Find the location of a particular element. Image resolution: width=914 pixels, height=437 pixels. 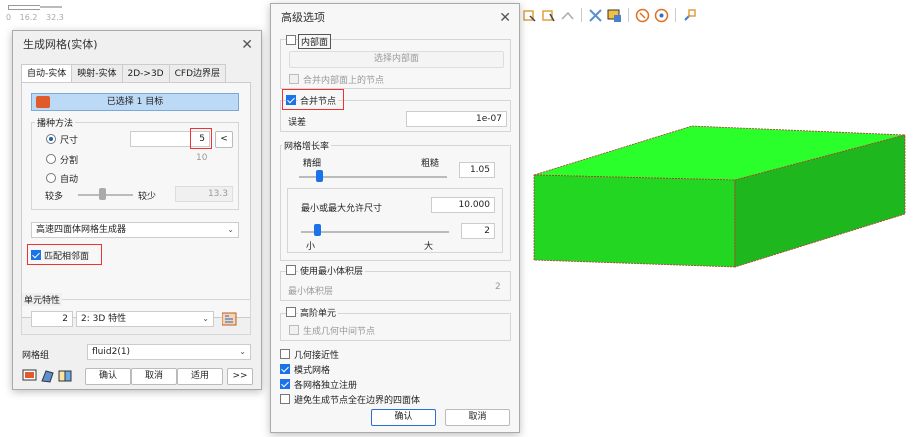

max-min-size-input: 10.000 is located at coordinates (463, 205).